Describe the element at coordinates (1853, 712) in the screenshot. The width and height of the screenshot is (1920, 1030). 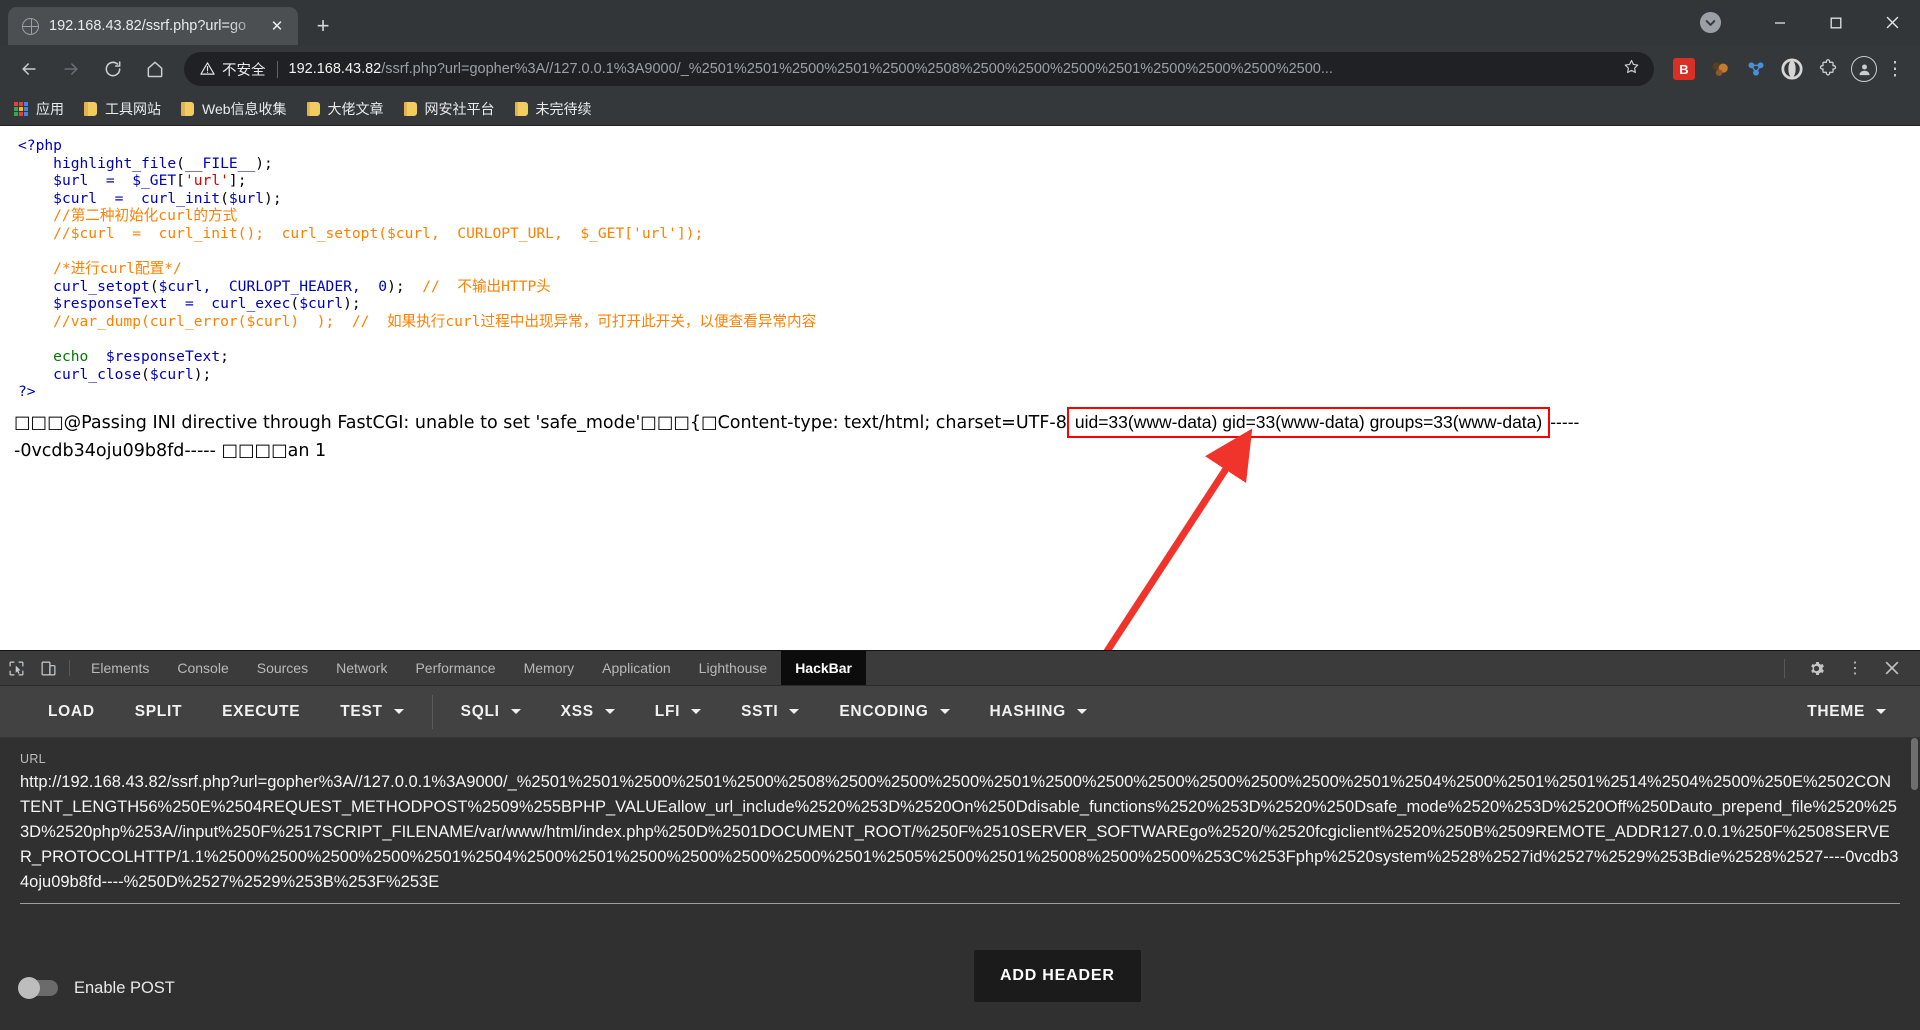
I see `theme-button: THEME` at that location.